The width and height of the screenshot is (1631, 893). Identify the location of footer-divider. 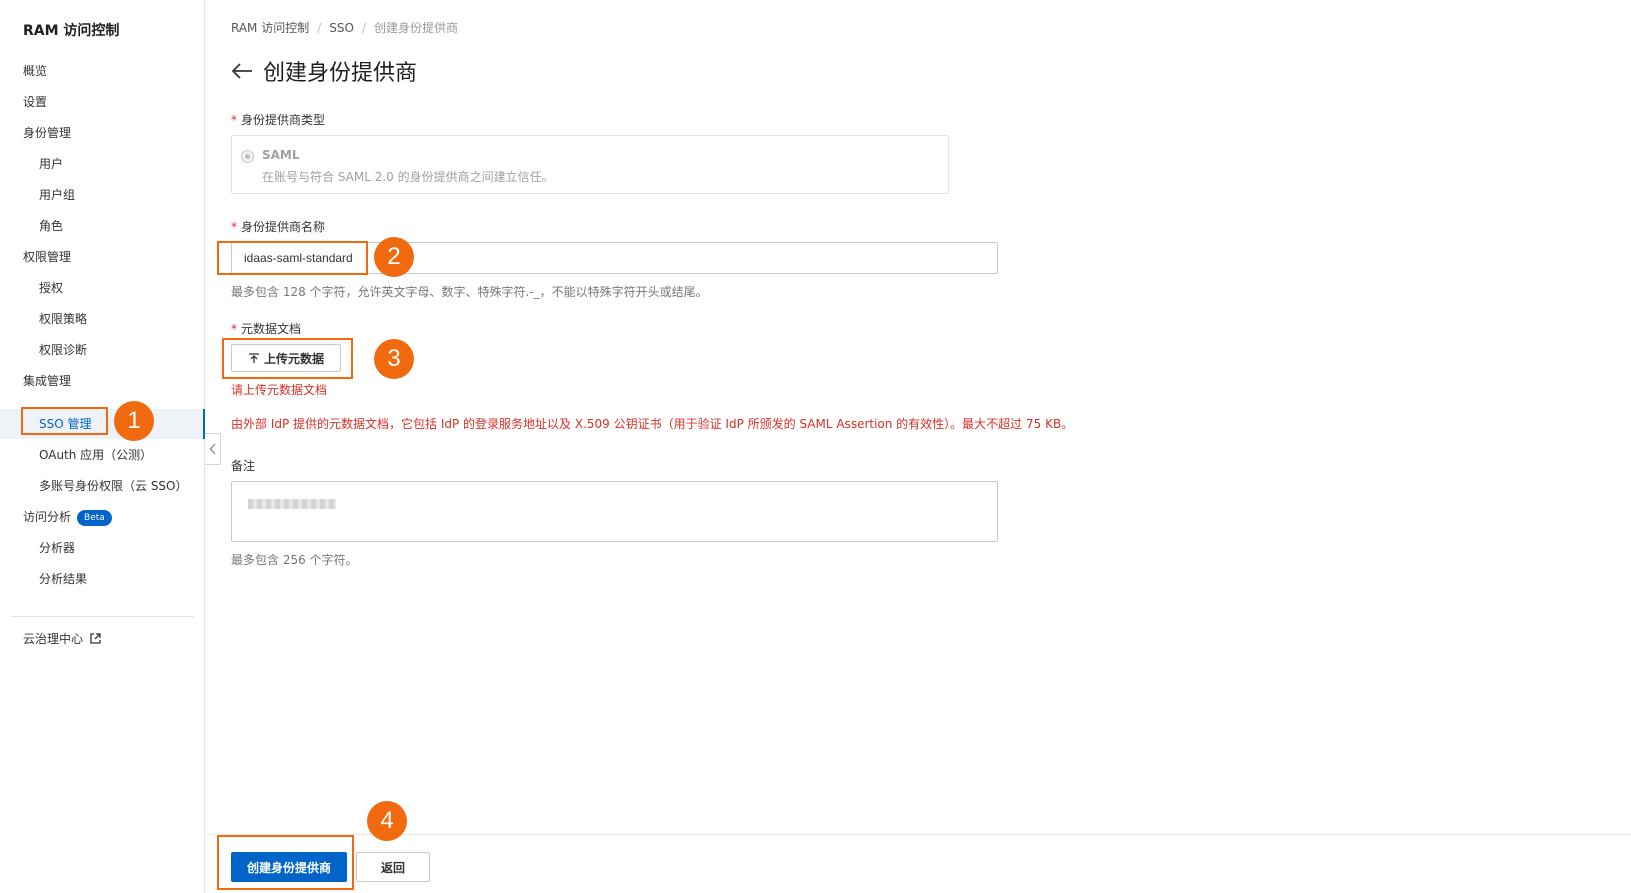
(918, 834).